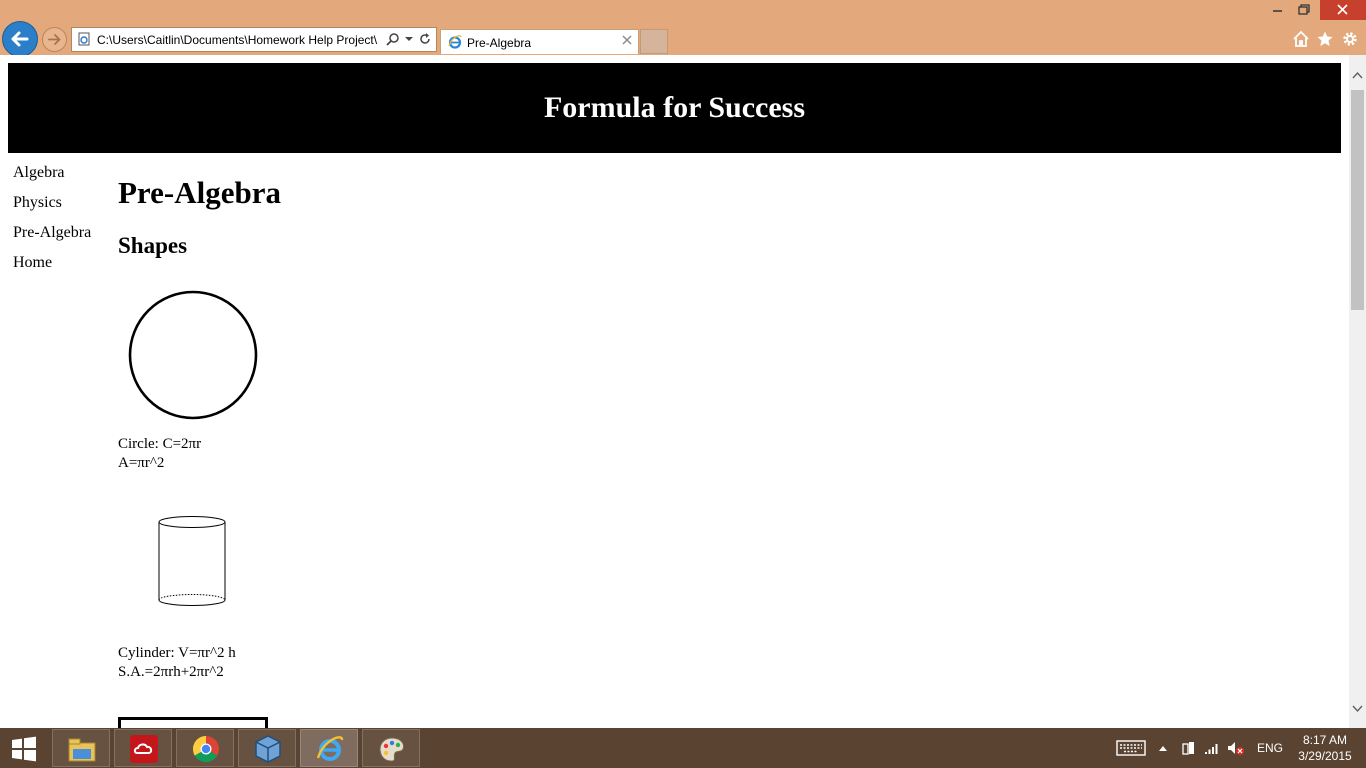  What do you see at coordinates (425, 39) in the screenshot?
I see `refresh-icon` at bounding box center [425, 39].